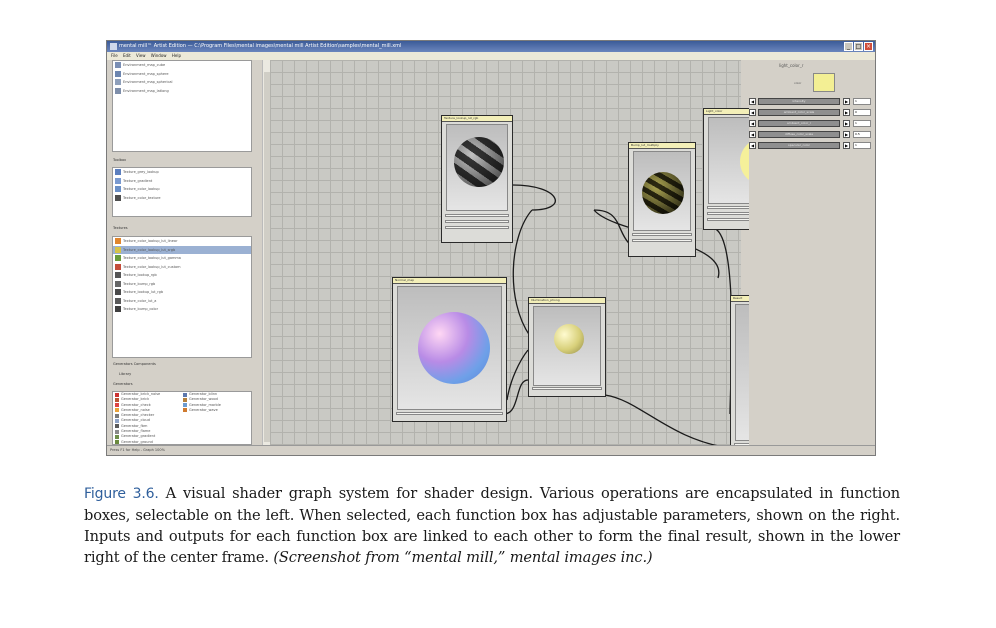 The image size is (996, 628). Describe the element at coordinates (119, 160) in the screenshot. I see `section-header-toolbox: Toolbox` at that location.